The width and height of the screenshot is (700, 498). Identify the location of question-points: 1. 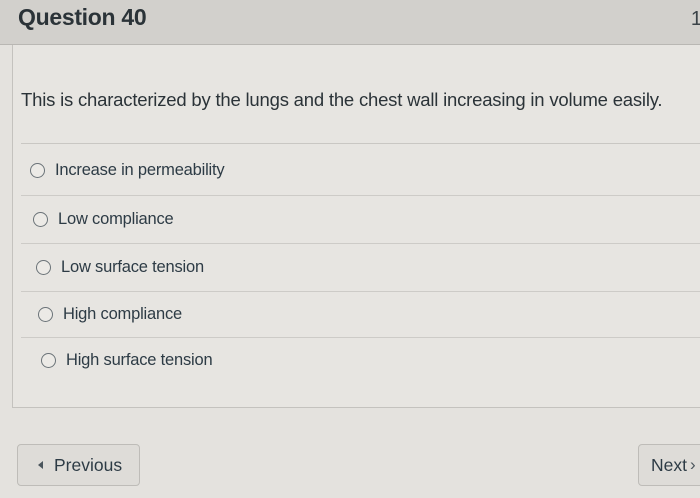
(695, 19).